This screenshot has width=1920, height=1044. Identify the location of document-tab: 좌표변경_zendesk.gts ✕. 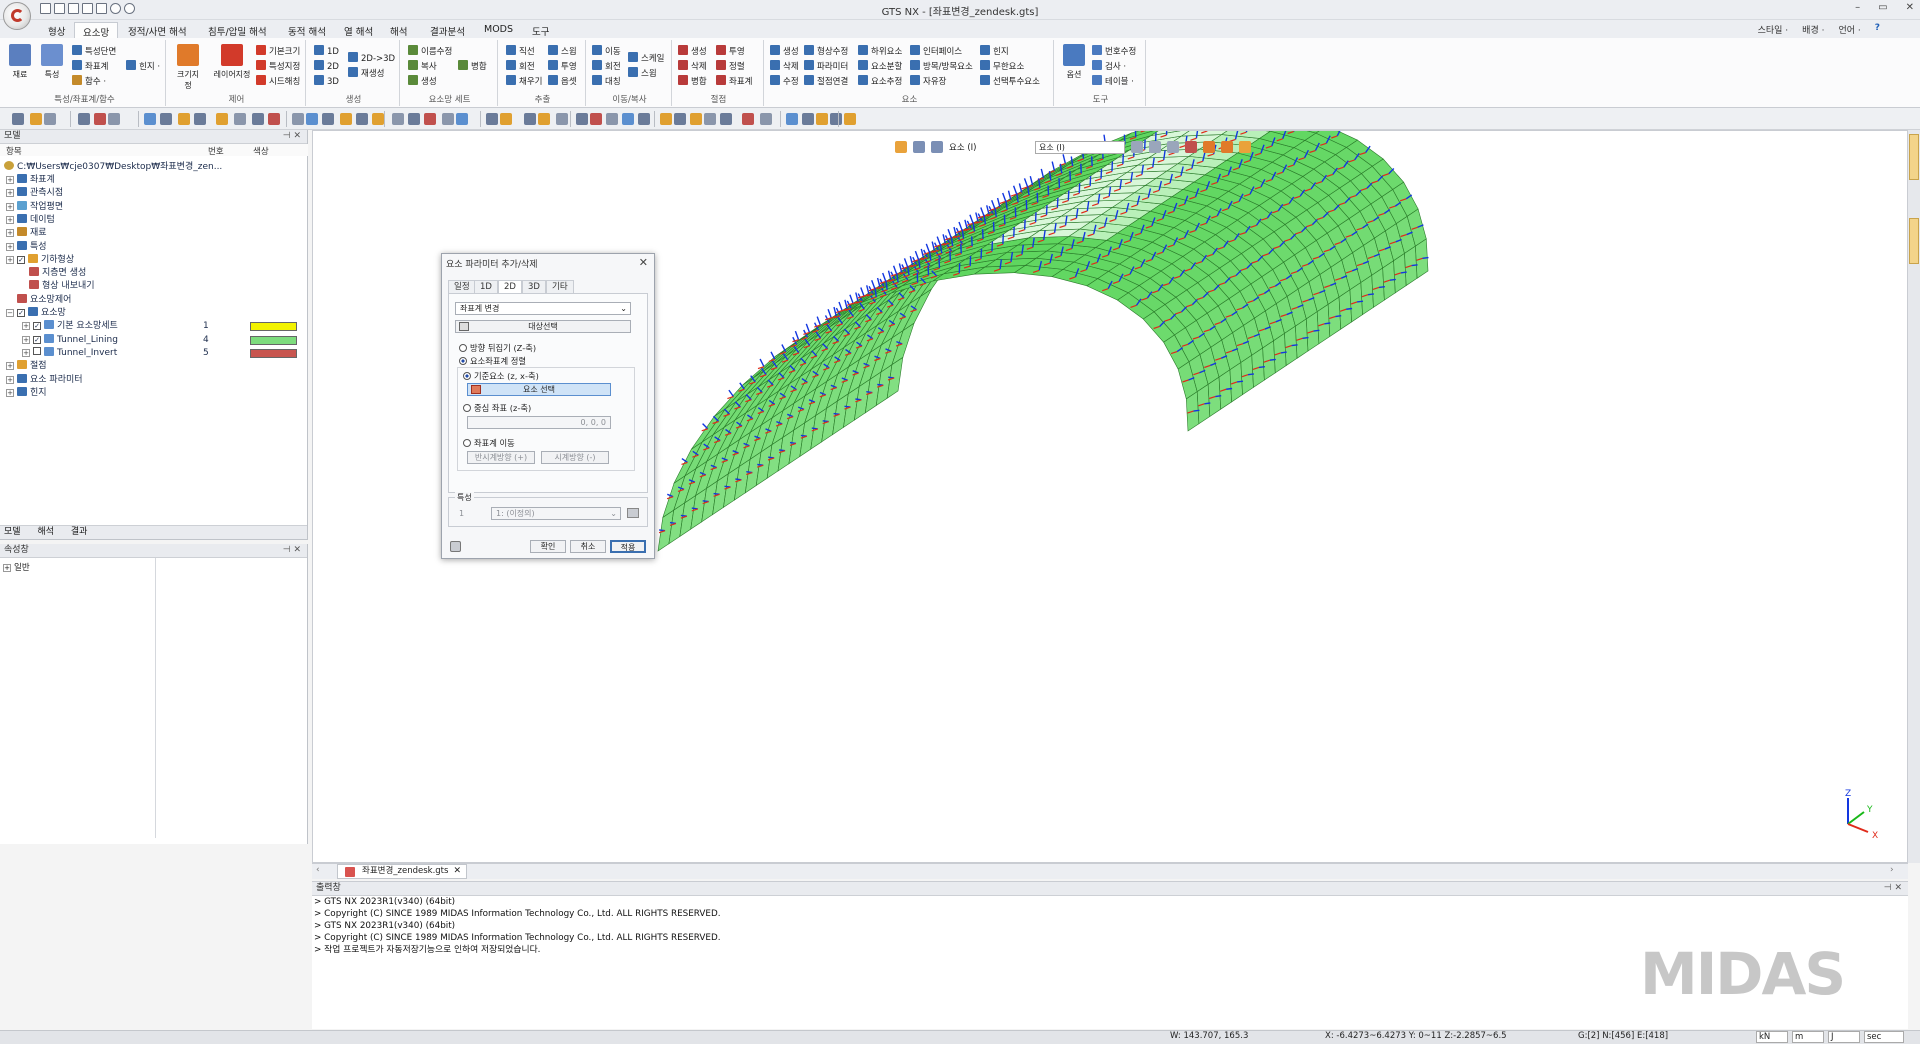
(402, 871).